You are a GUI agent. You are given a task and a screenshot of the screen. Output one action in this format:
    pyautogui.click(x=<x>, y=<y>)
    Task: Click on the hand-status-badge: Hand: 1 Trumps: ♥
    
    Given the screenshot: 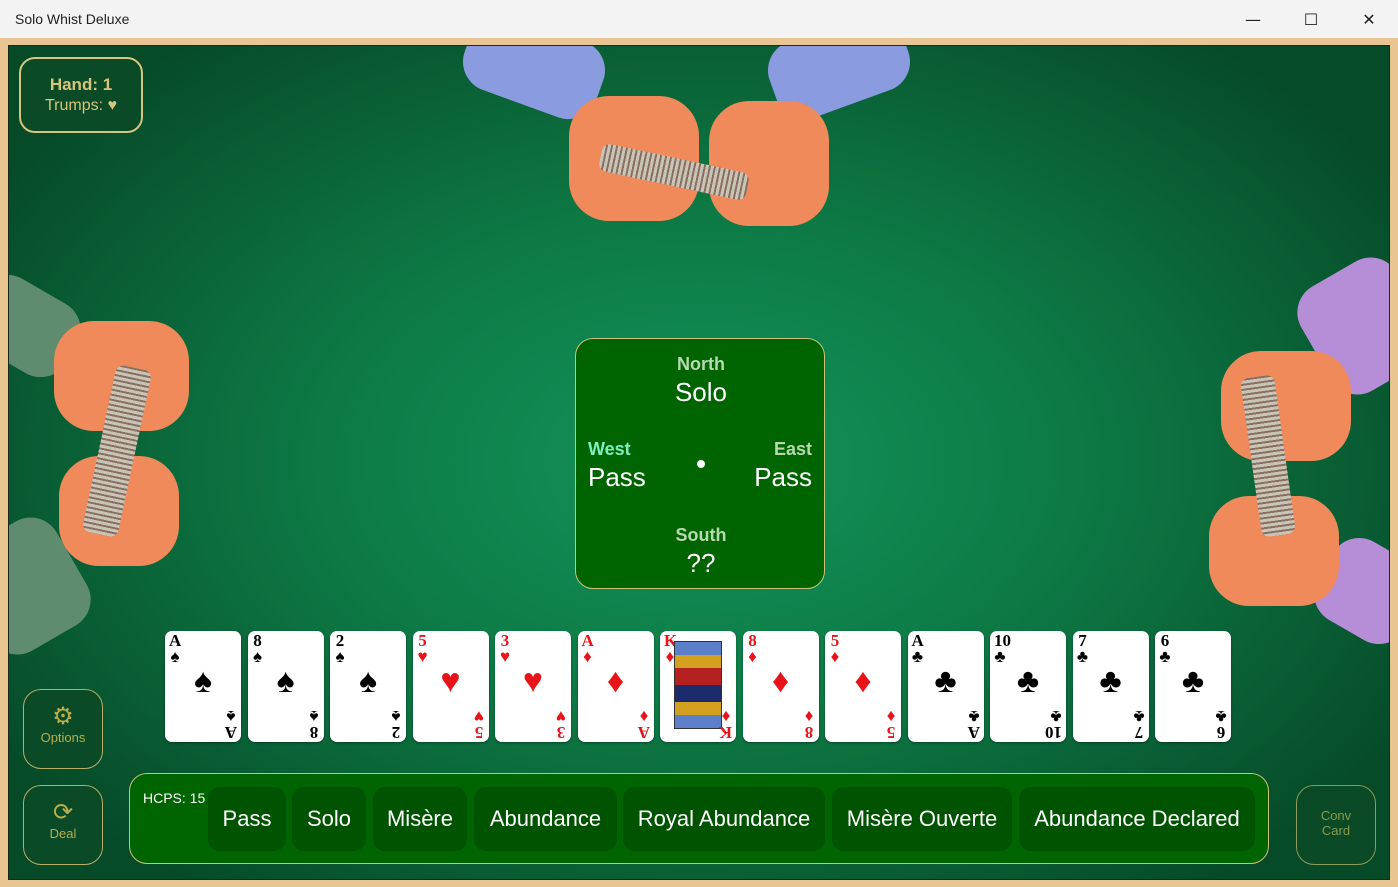 What is the action you would take?
    pyautogui.click(x=81, y=95)
    